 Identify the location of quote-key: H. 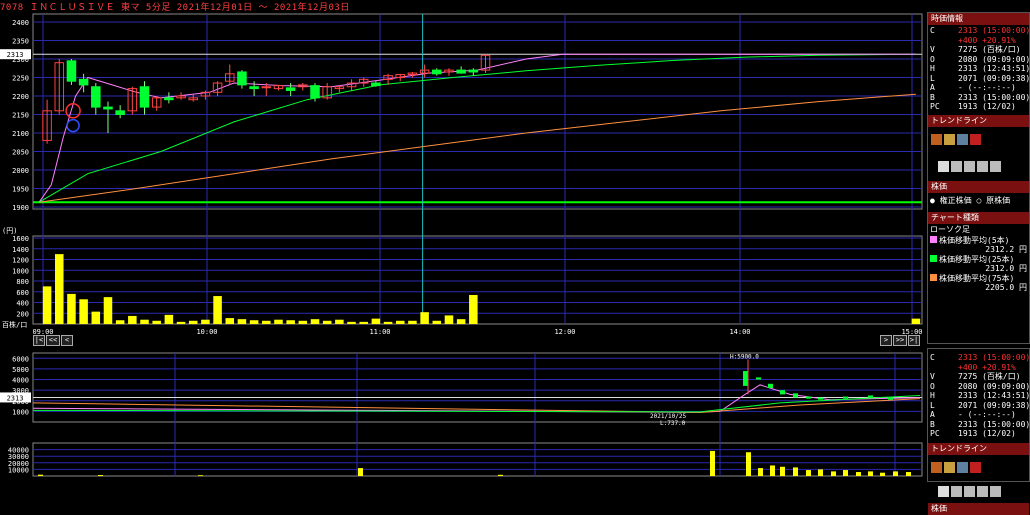
(932, 395).